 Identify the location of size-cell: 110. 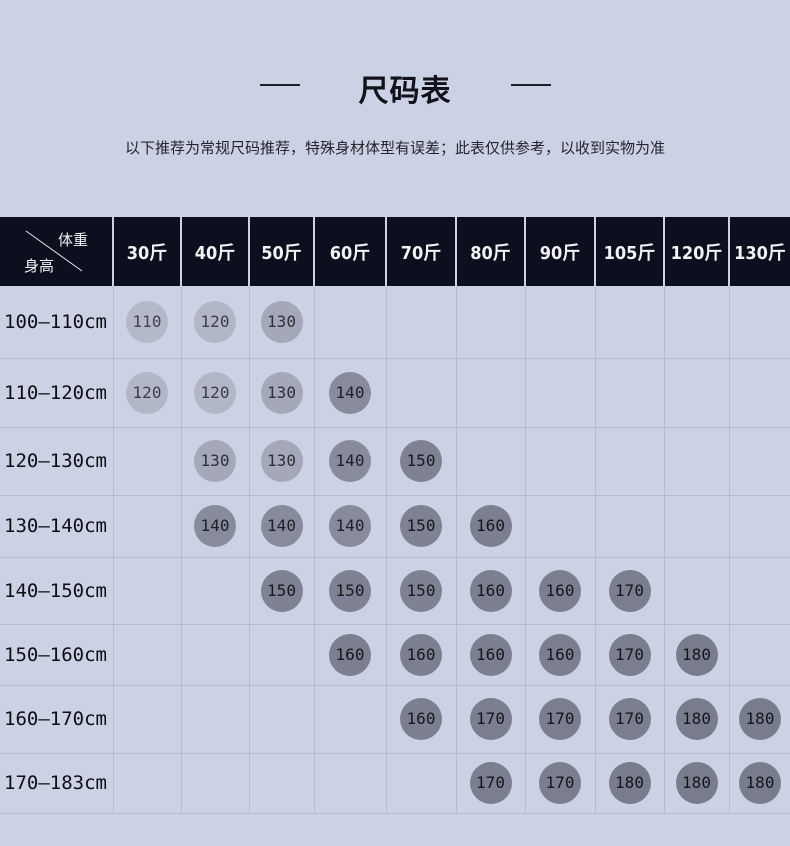
(147, 322).